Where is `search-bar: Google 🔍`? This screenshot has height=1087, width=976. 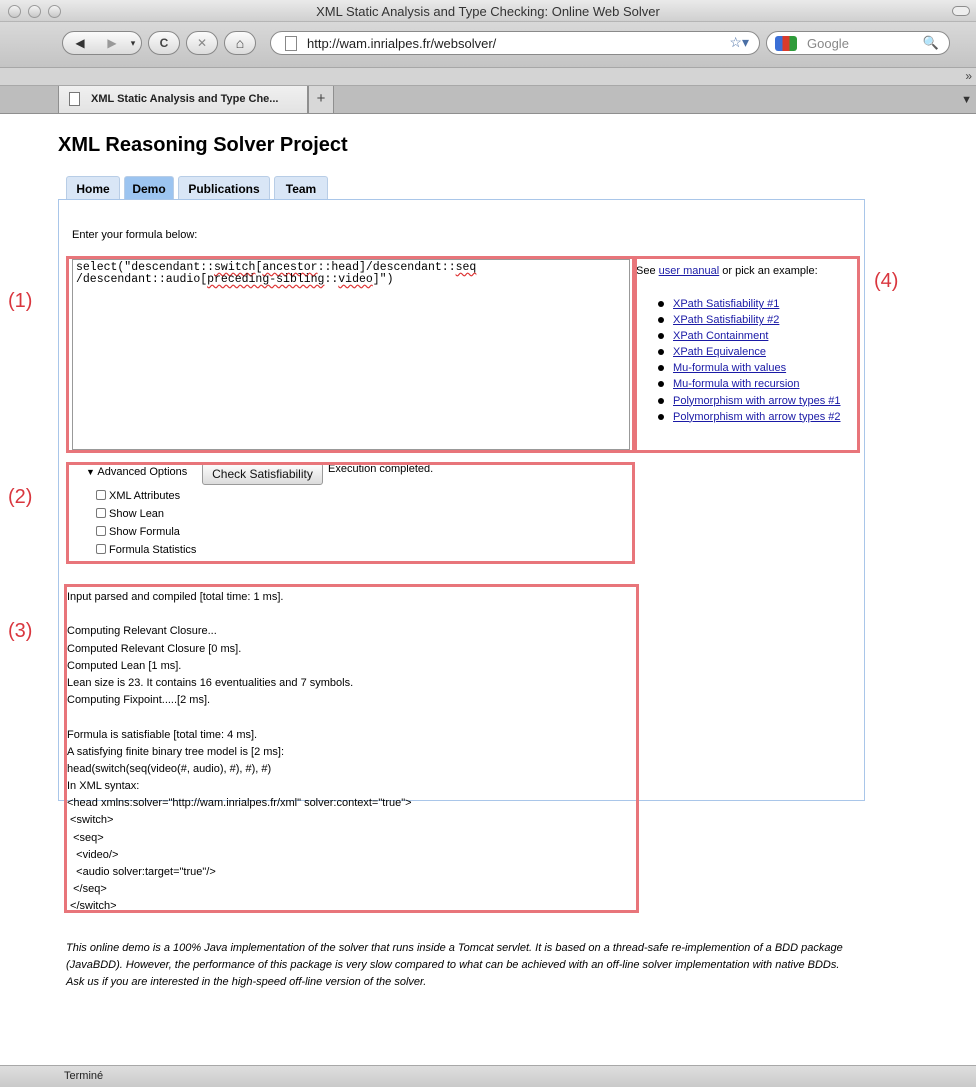 search-bar: Google 🔍 is located at coordinates (858, 43).